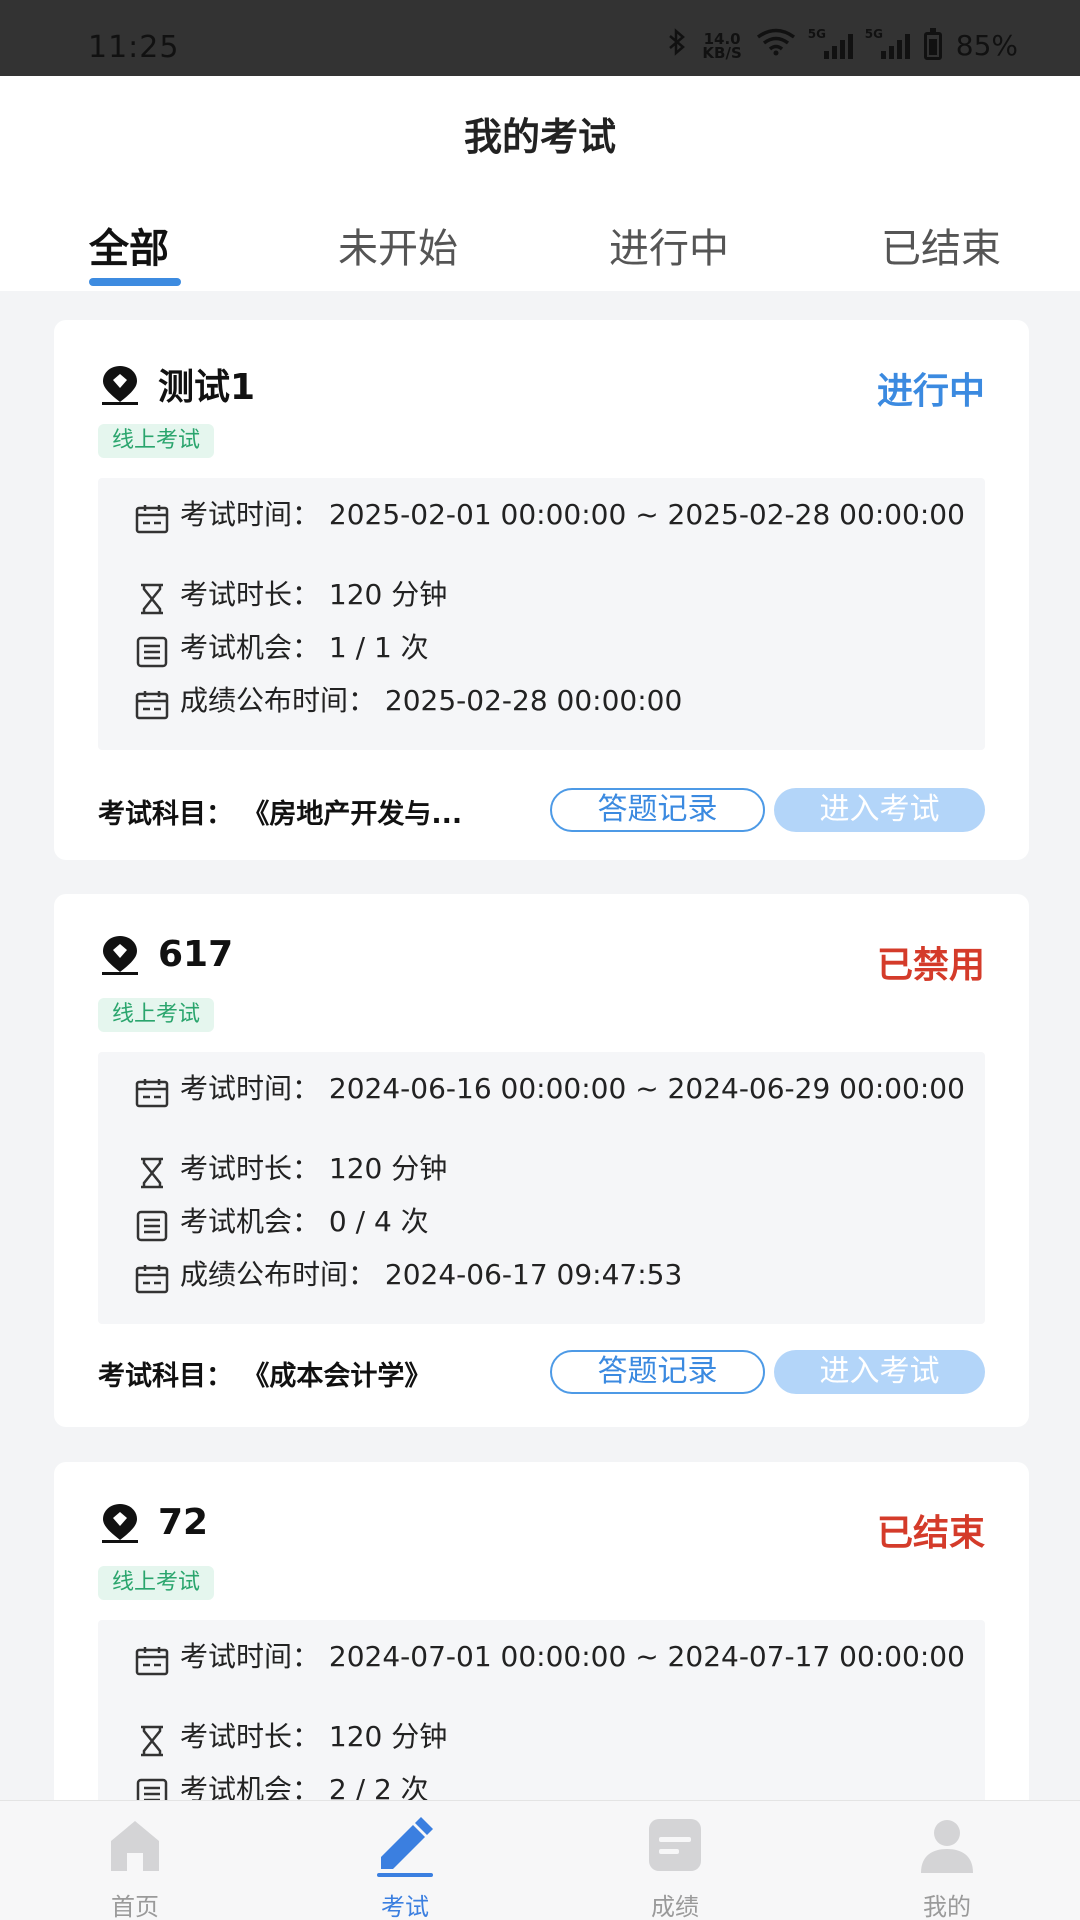 Image resolution: width=1080 pixels, height=1920 pixels. Describe the element at coordinates (930, 391) in the screenshot. I see `exam-status: 进行中` at that location.